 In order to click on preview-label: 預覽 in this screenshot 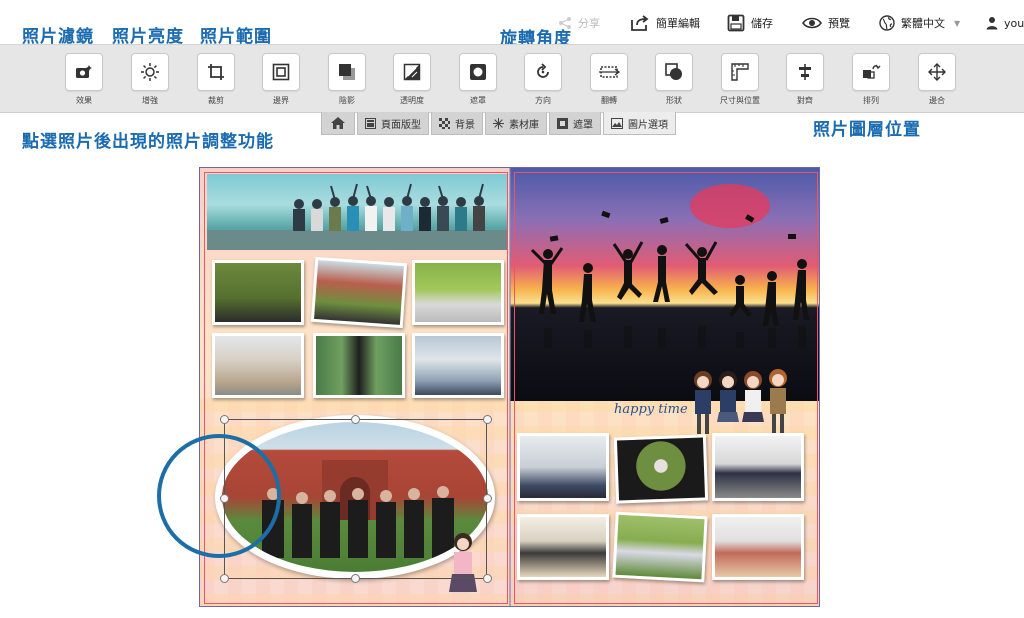, I will do `click(839, 23)`.